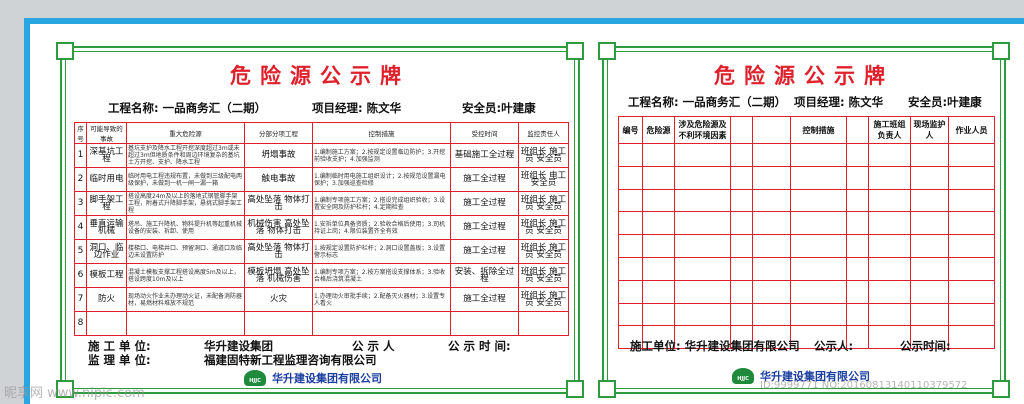 The width and height of the screenshot is (1024, 404). I want to click on row-time, so click(484, 323).